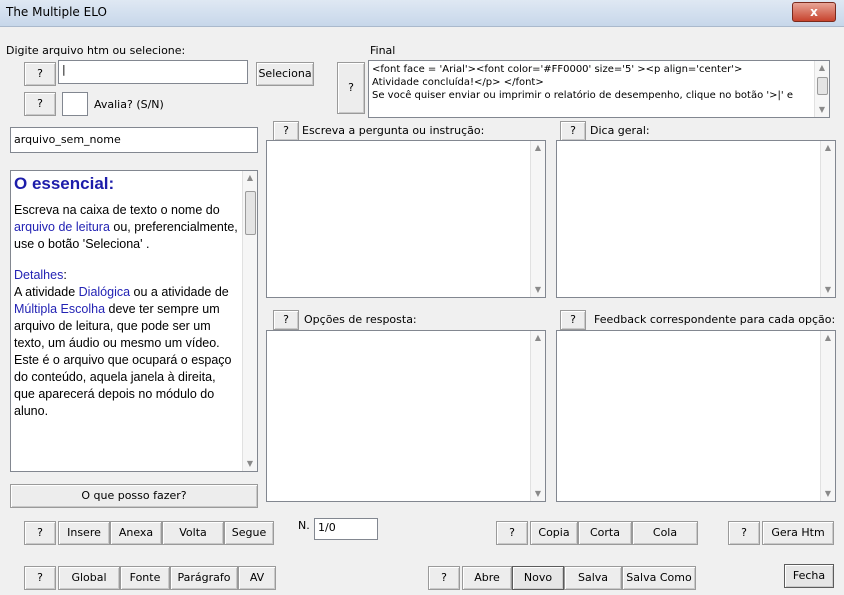 Image resolution: width=844 pixels, height=595 pixels. I want to click on record-number-field: 1/0, so click(346, 529).